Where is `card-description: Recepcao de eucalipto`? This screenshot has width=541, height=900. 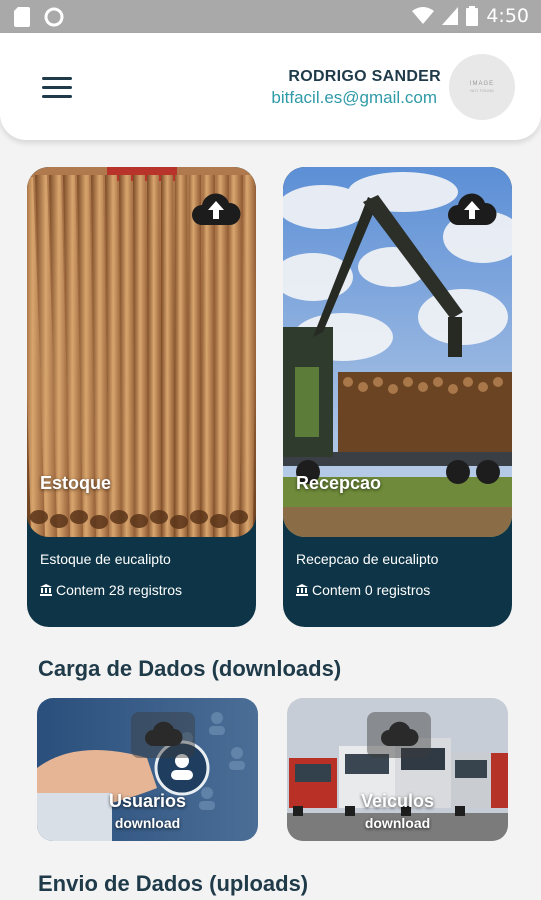
card-description: Recepcao de eucalipto is located at coordinates (367, 559).